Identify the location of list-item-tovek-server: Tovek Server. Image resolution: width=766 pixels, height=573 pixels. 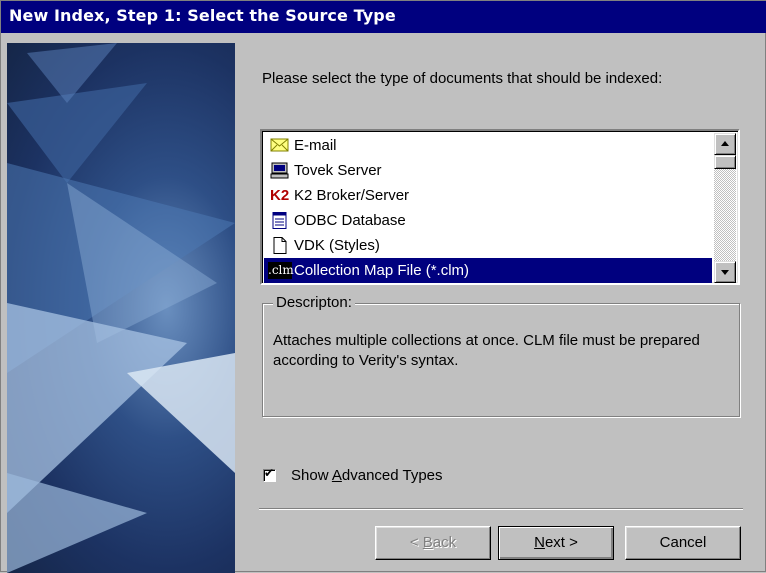
(474, 170).